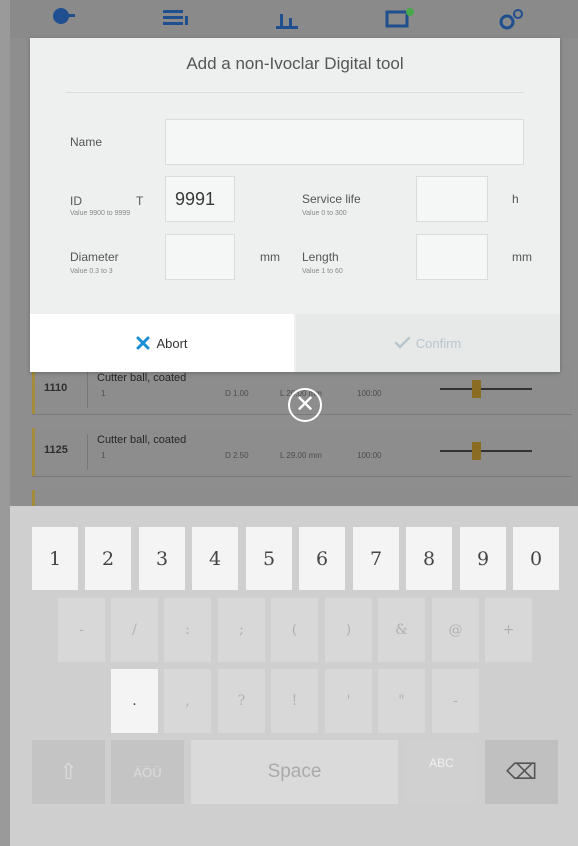  I want to click on abort-button: Abort, so click(162, 343).